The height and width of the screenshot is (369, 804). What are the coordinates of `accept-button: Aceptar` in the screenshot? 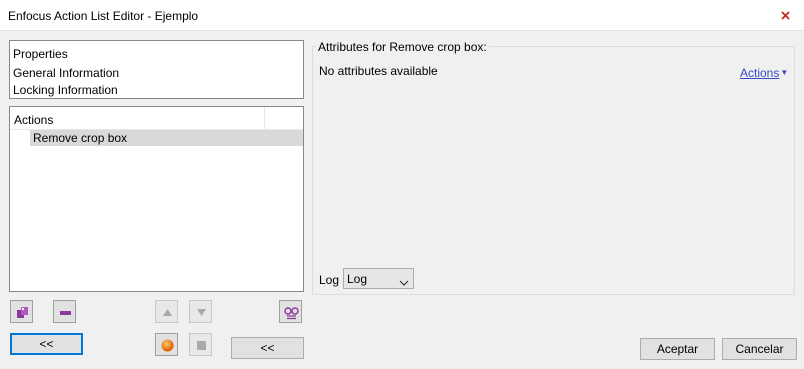 It's located at (677, 349).